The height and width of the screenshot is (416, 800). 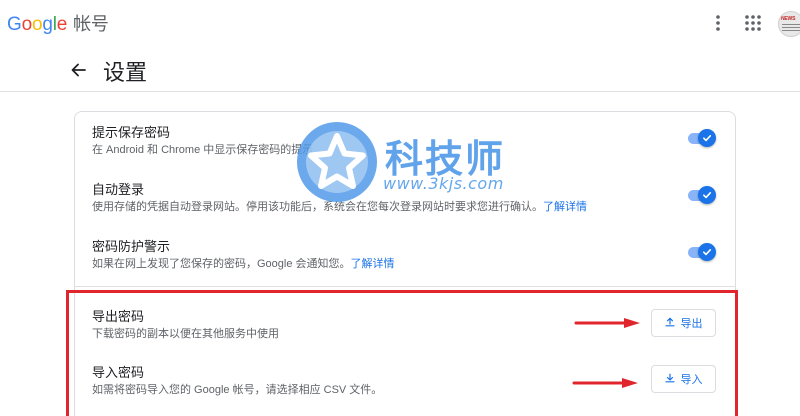 I want to click on product-name: 帐号, so click(x=91, y=24).